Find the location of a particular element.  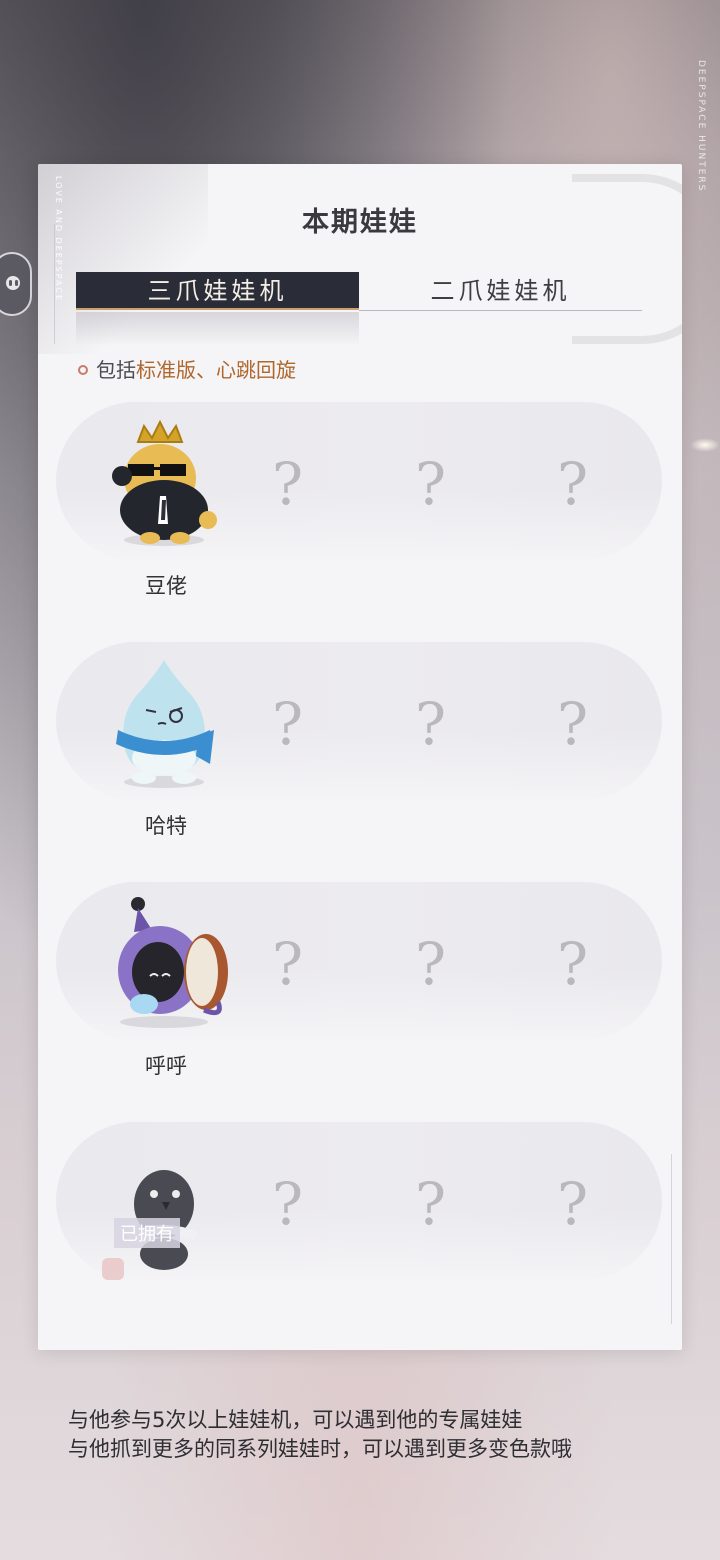

sparkle-decoration is located at coordinates (705, 445).